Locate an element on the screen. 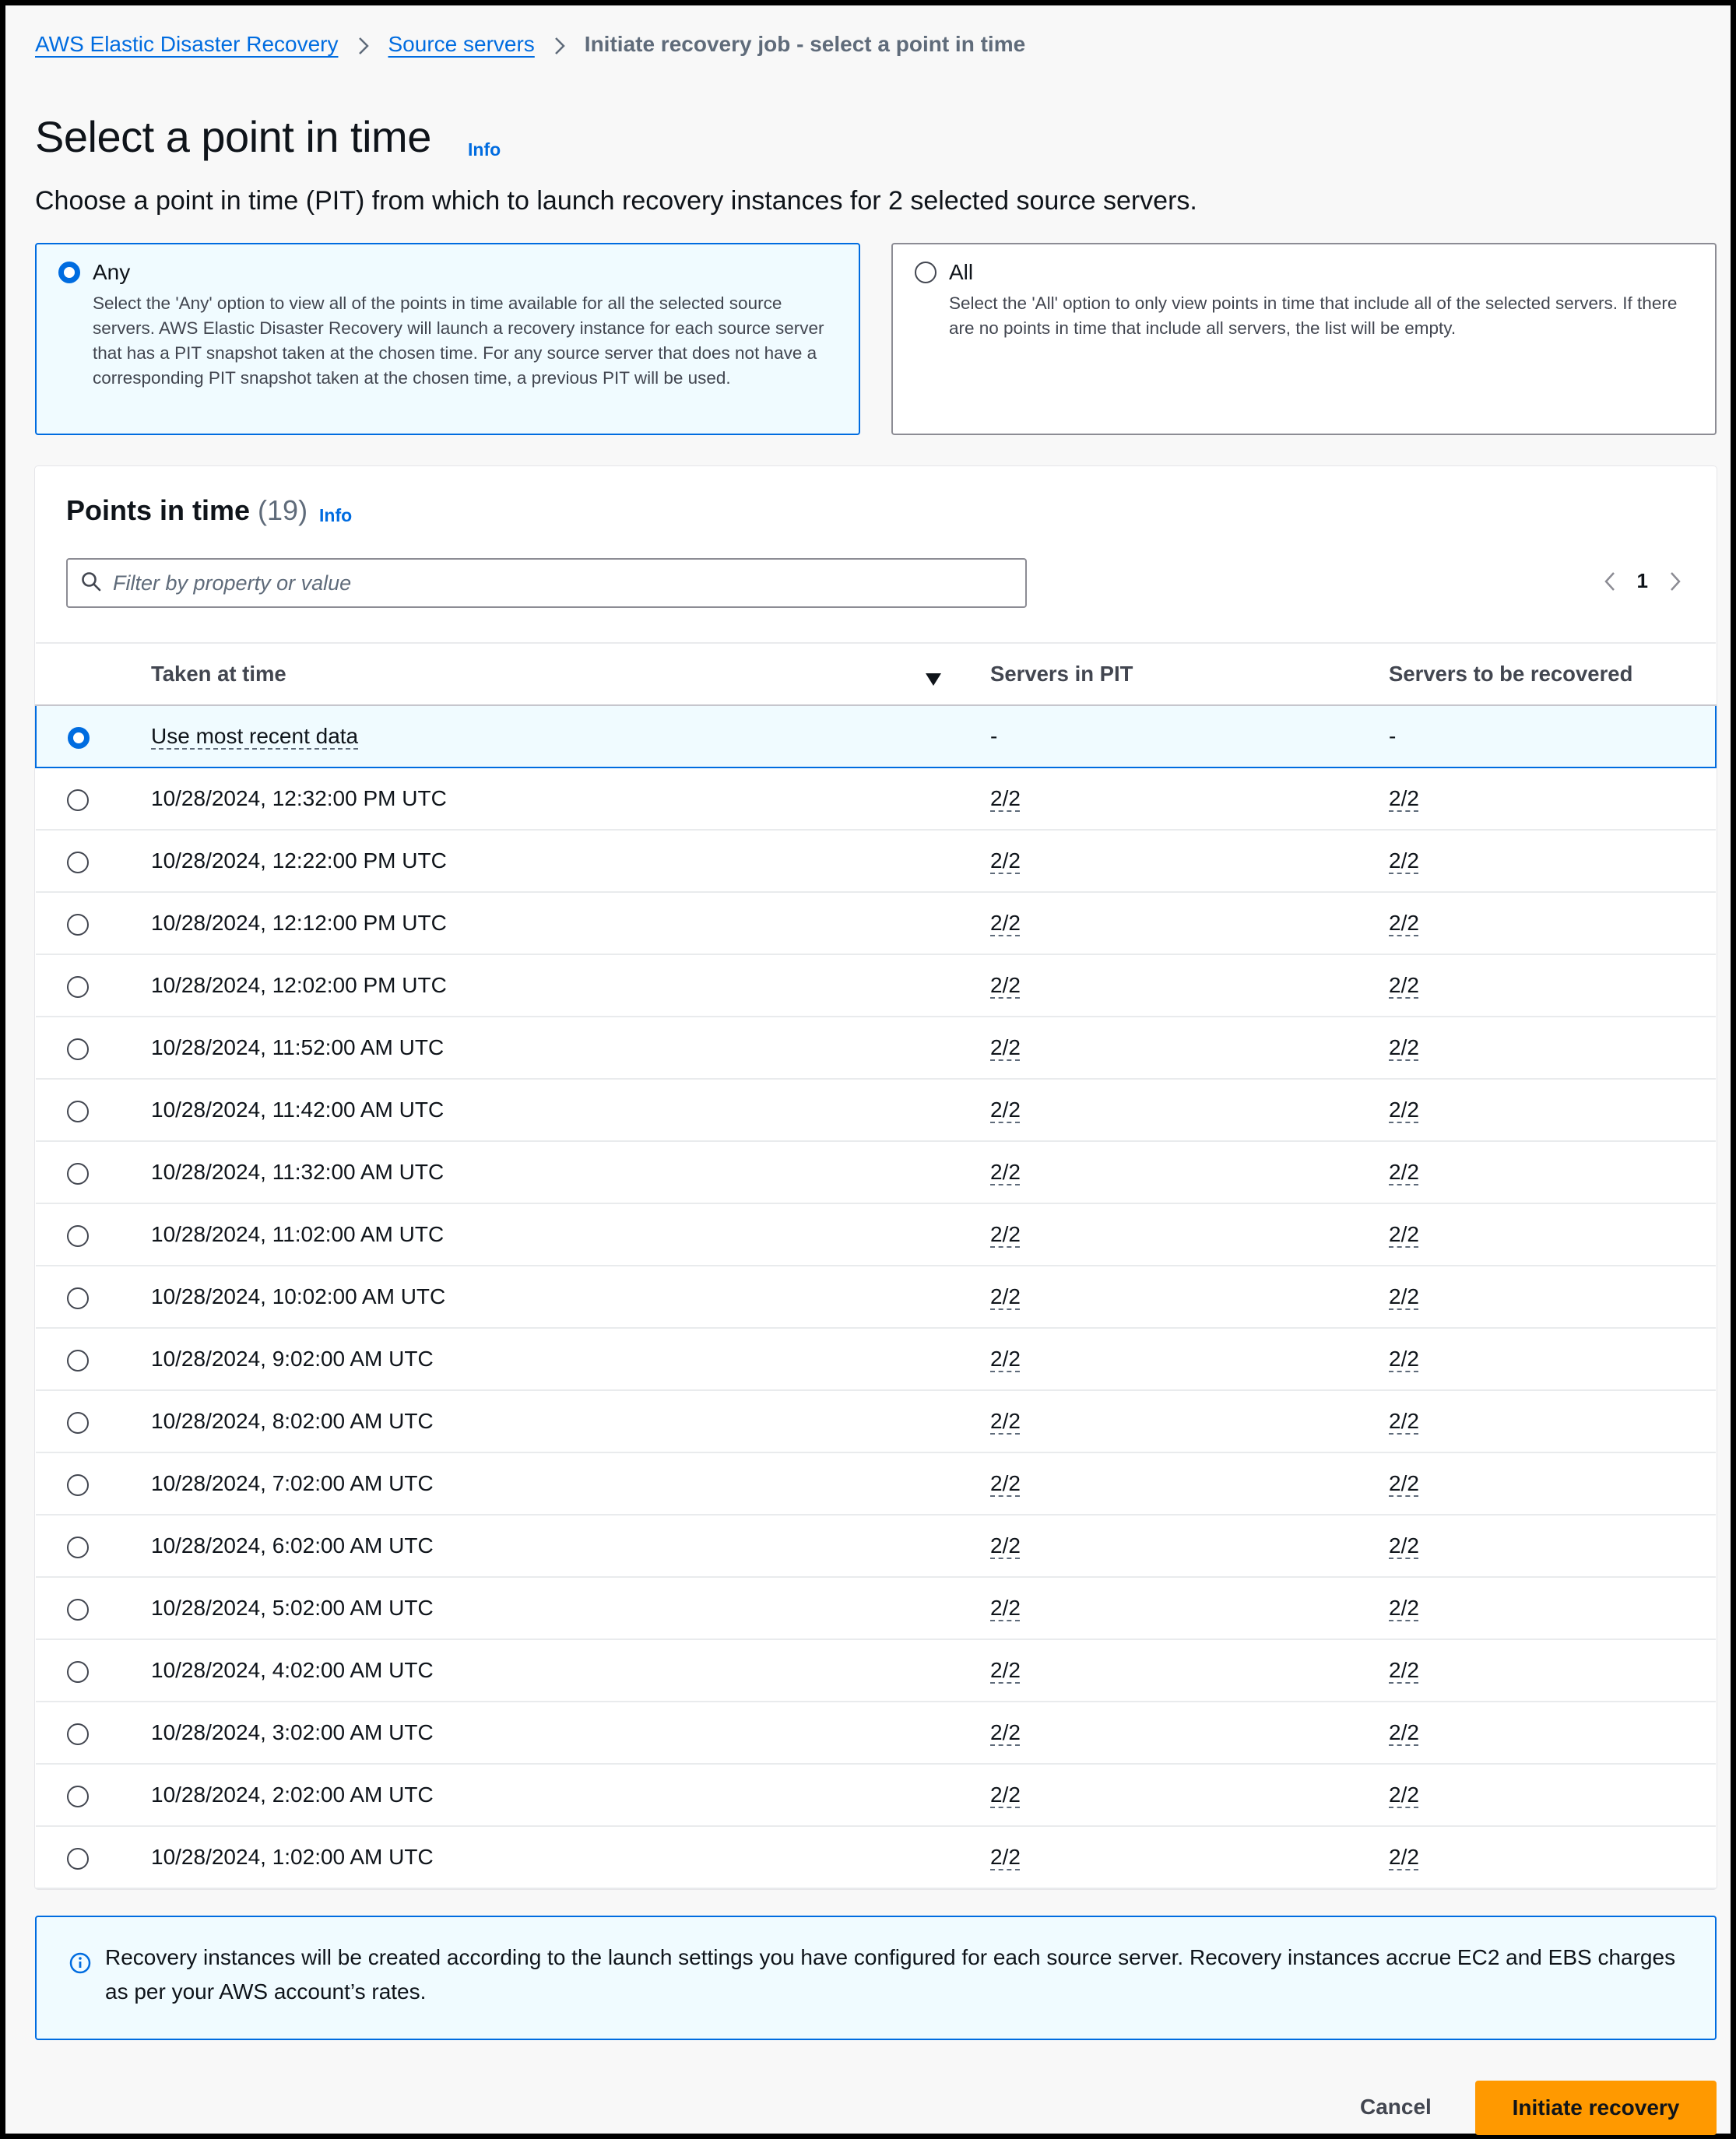  row-time: 10/28/2024, 11:02:00 AM UTC is located at coordinates (298, 1234).